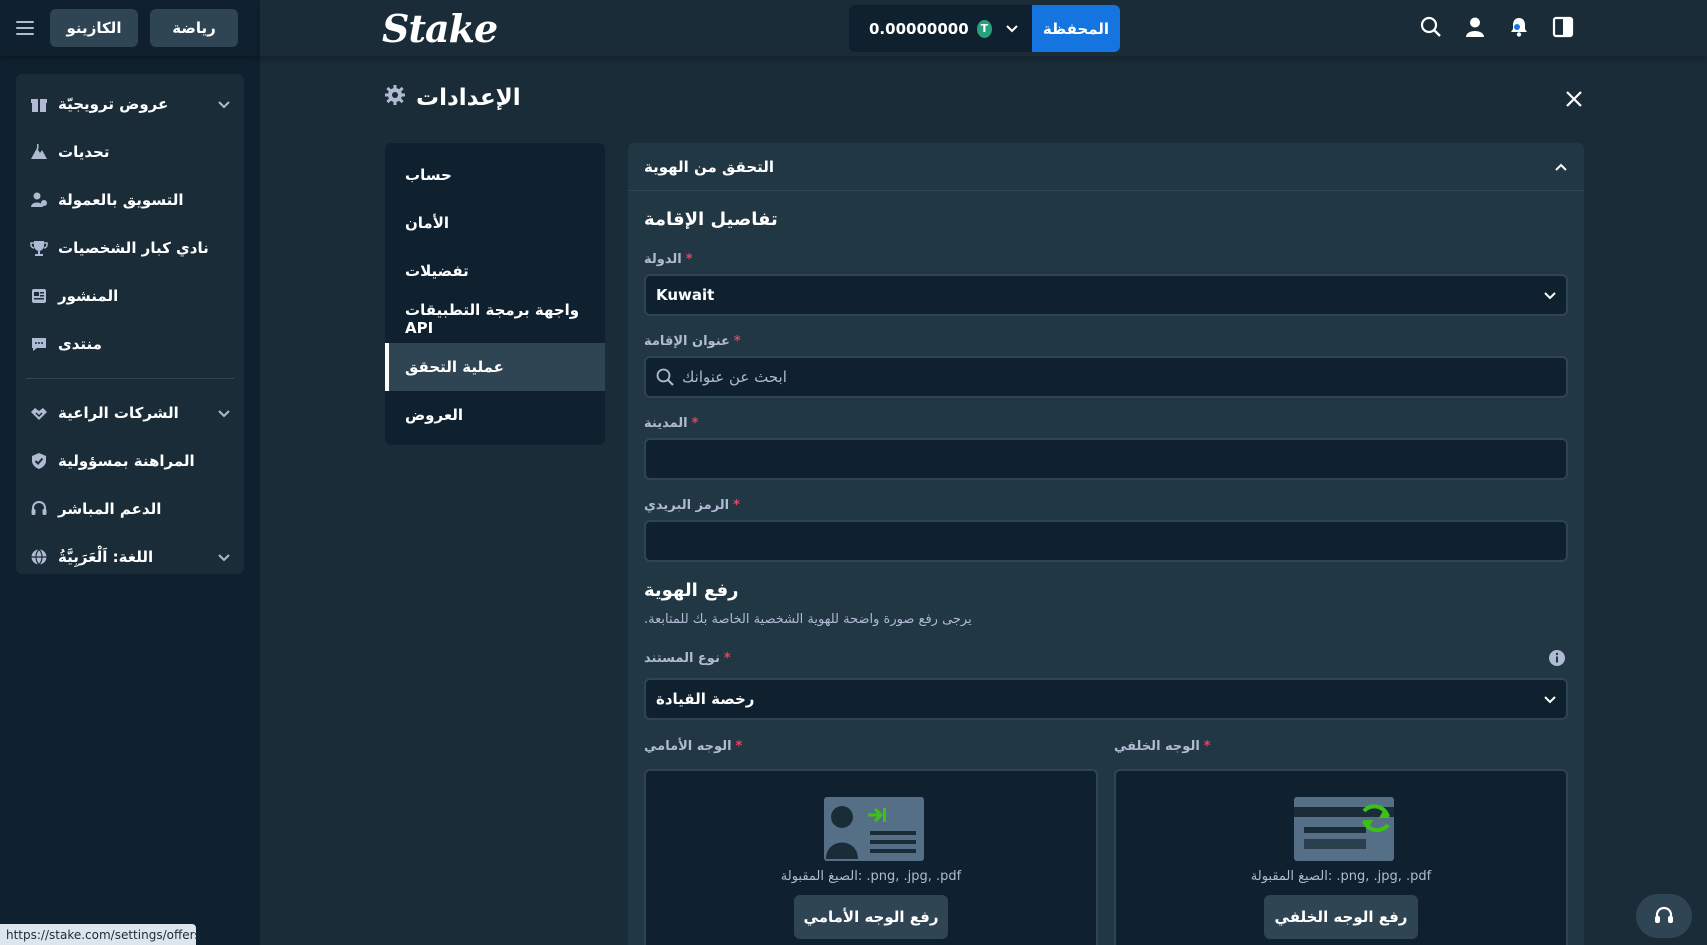  I want to click on address-search-input: ابحث عن عنوانك, so click(1106, 377).